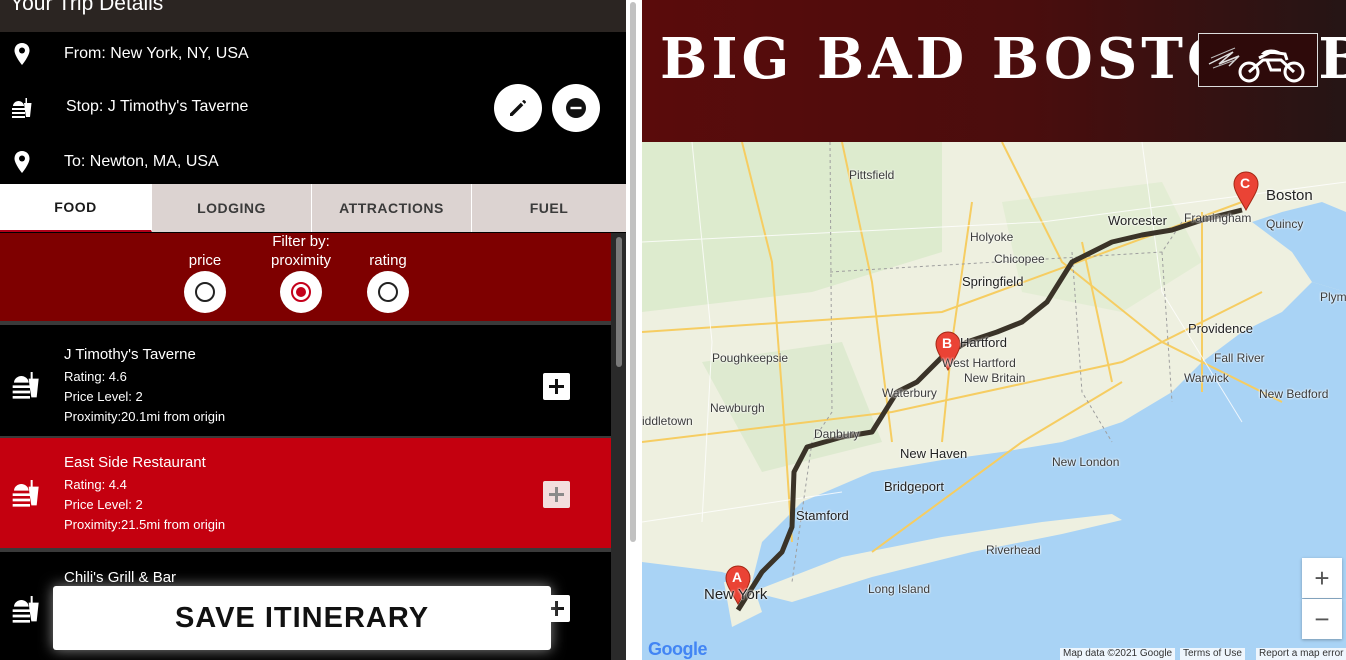  I want to click on remove-stop-button, so click(576, 108).